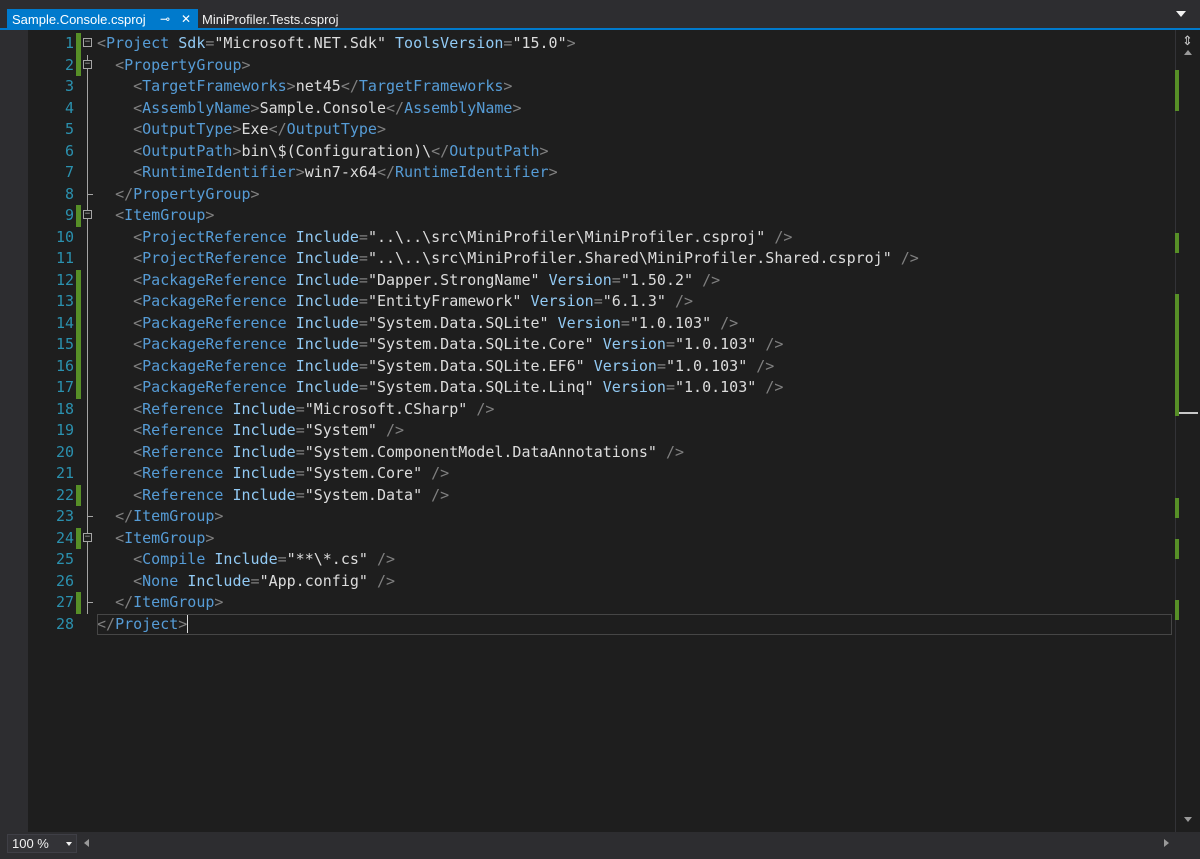 The image size is (1200, 859). Describe the element at coordinates (453, 279) in the screenshot. I see `xml-attribute-value: "Dapper.StrongName"` at that location.